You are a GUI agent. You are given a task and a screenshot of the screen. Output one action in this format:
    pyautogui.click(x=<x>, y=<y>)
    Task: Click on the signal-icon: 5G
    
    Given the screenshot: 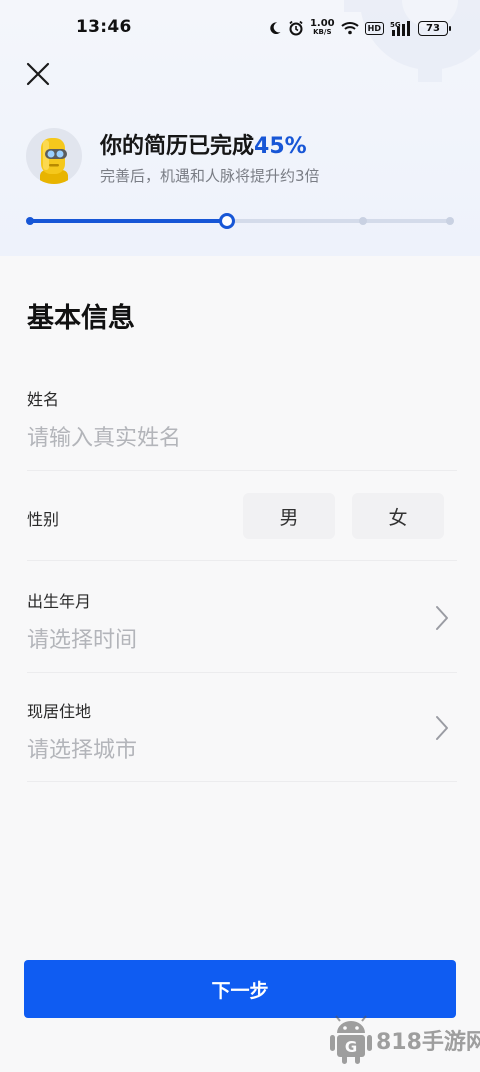 What is the action you would take?
    pyautogui.click(x=401, y=28)
    